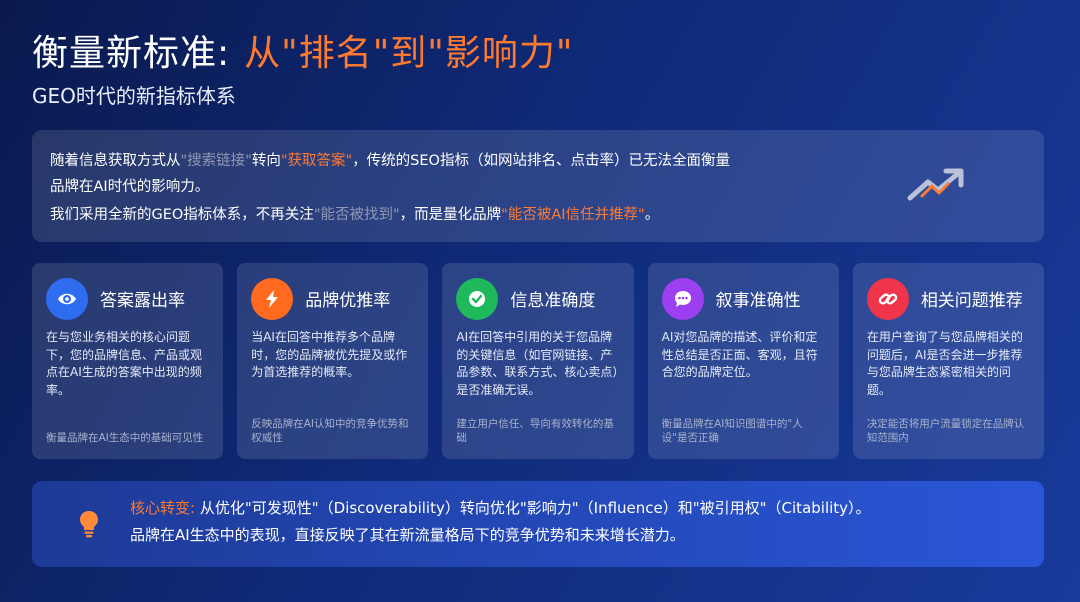  What do you see at coordinates (945, 431) in the screenshot?
I see `card-footnote: 决定能否将用户流量锁定在品牌认知范围内` at bounding box center [945, 431].